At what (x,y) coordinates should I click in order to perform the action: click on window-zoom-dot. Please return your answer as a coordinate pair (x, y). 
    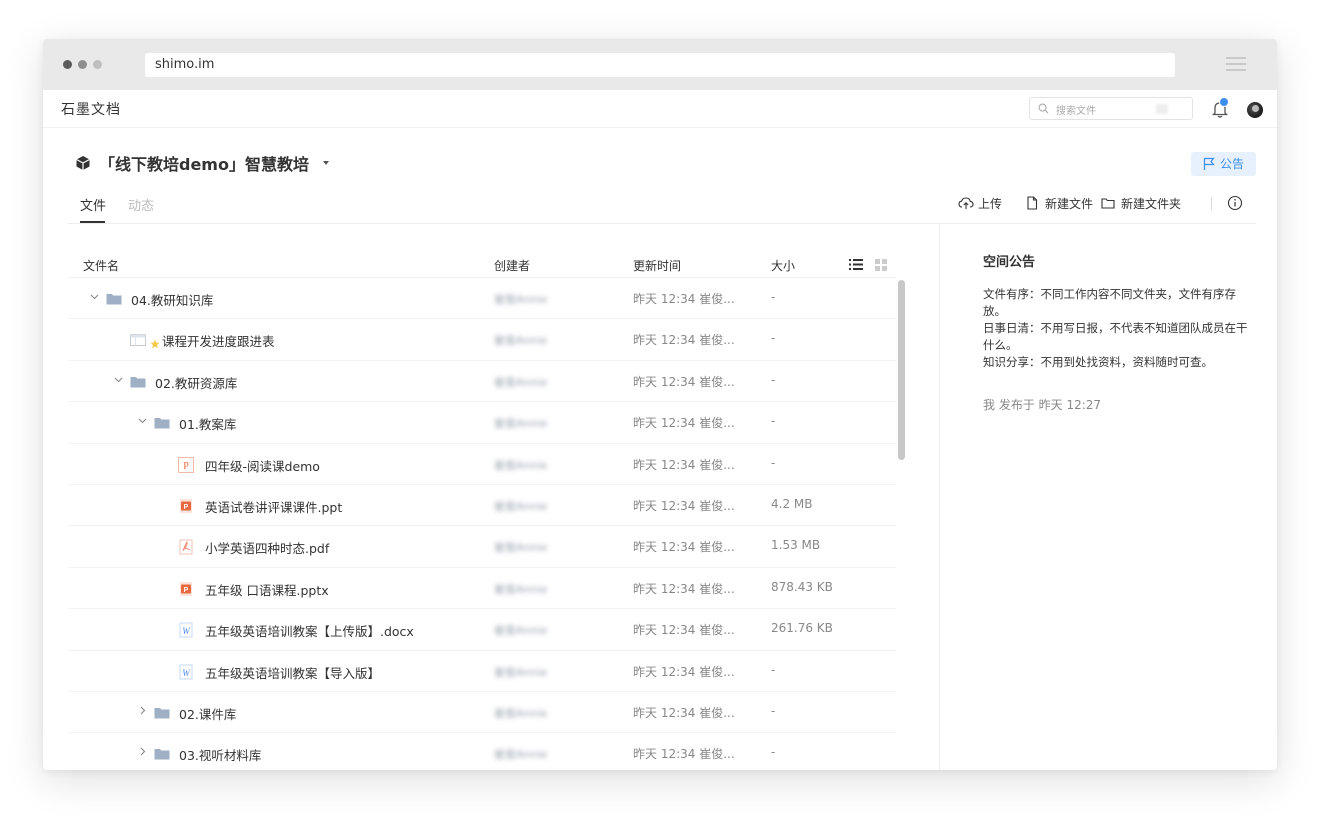
    Looking at the image, I should click on (97, 64).